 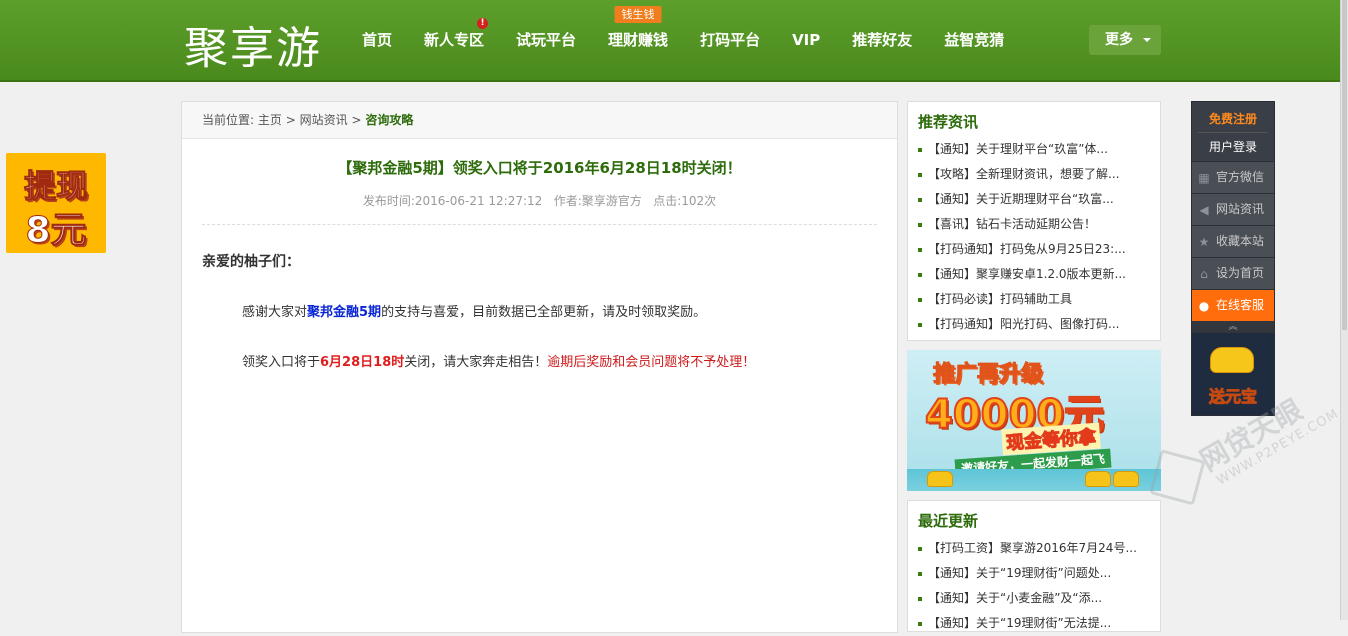 I want to click on register-button: 免费注册, so click(x=1233, y=117).